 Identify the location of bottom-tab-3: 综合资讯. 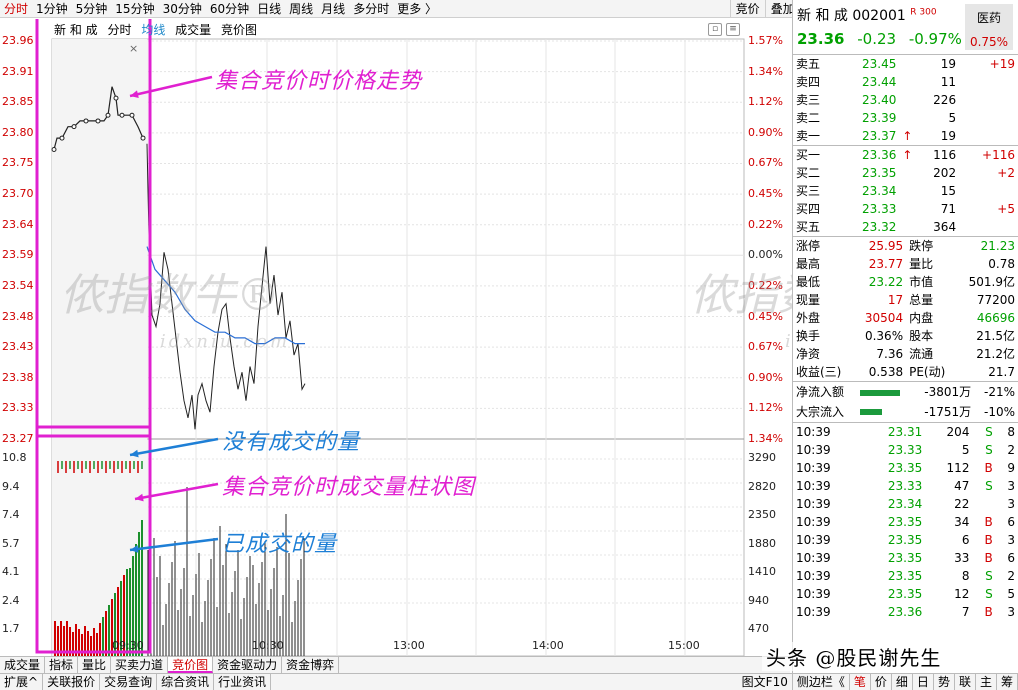
(186, 682).